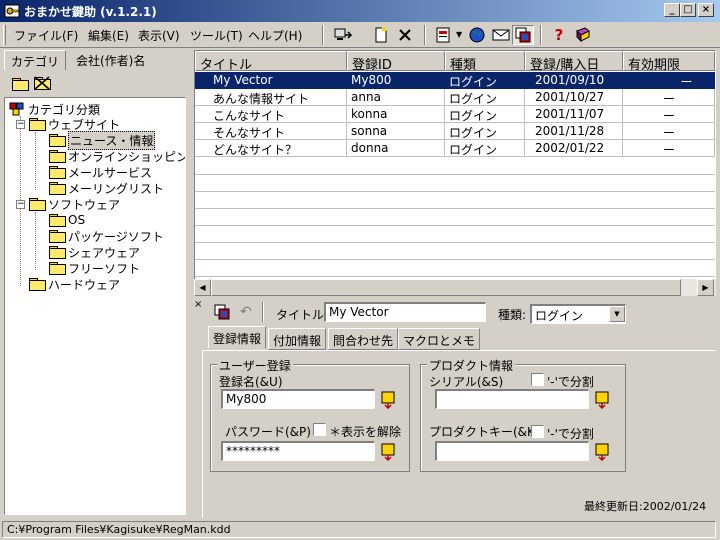 The image size is (720, 540). Describe the element at coordinates (537, 431) in the screenshot. I see `key-split-checkbox` at that location.